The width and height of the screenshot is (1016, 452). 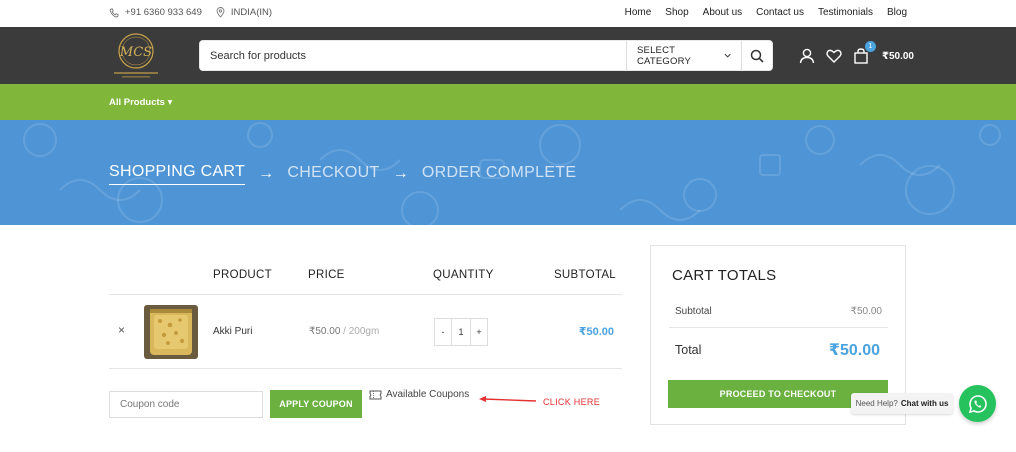 I want to click on account-button, so click(x=807, y=56).